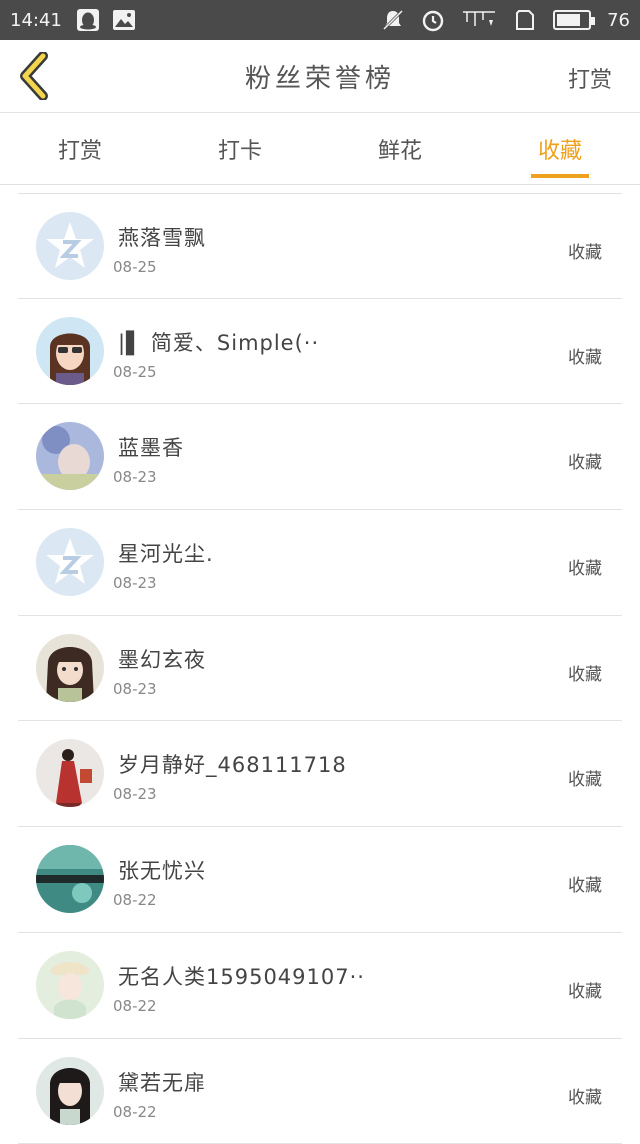  I want to click on app-header: 粉丝荣誉榜 打赏, so click(320, 76).